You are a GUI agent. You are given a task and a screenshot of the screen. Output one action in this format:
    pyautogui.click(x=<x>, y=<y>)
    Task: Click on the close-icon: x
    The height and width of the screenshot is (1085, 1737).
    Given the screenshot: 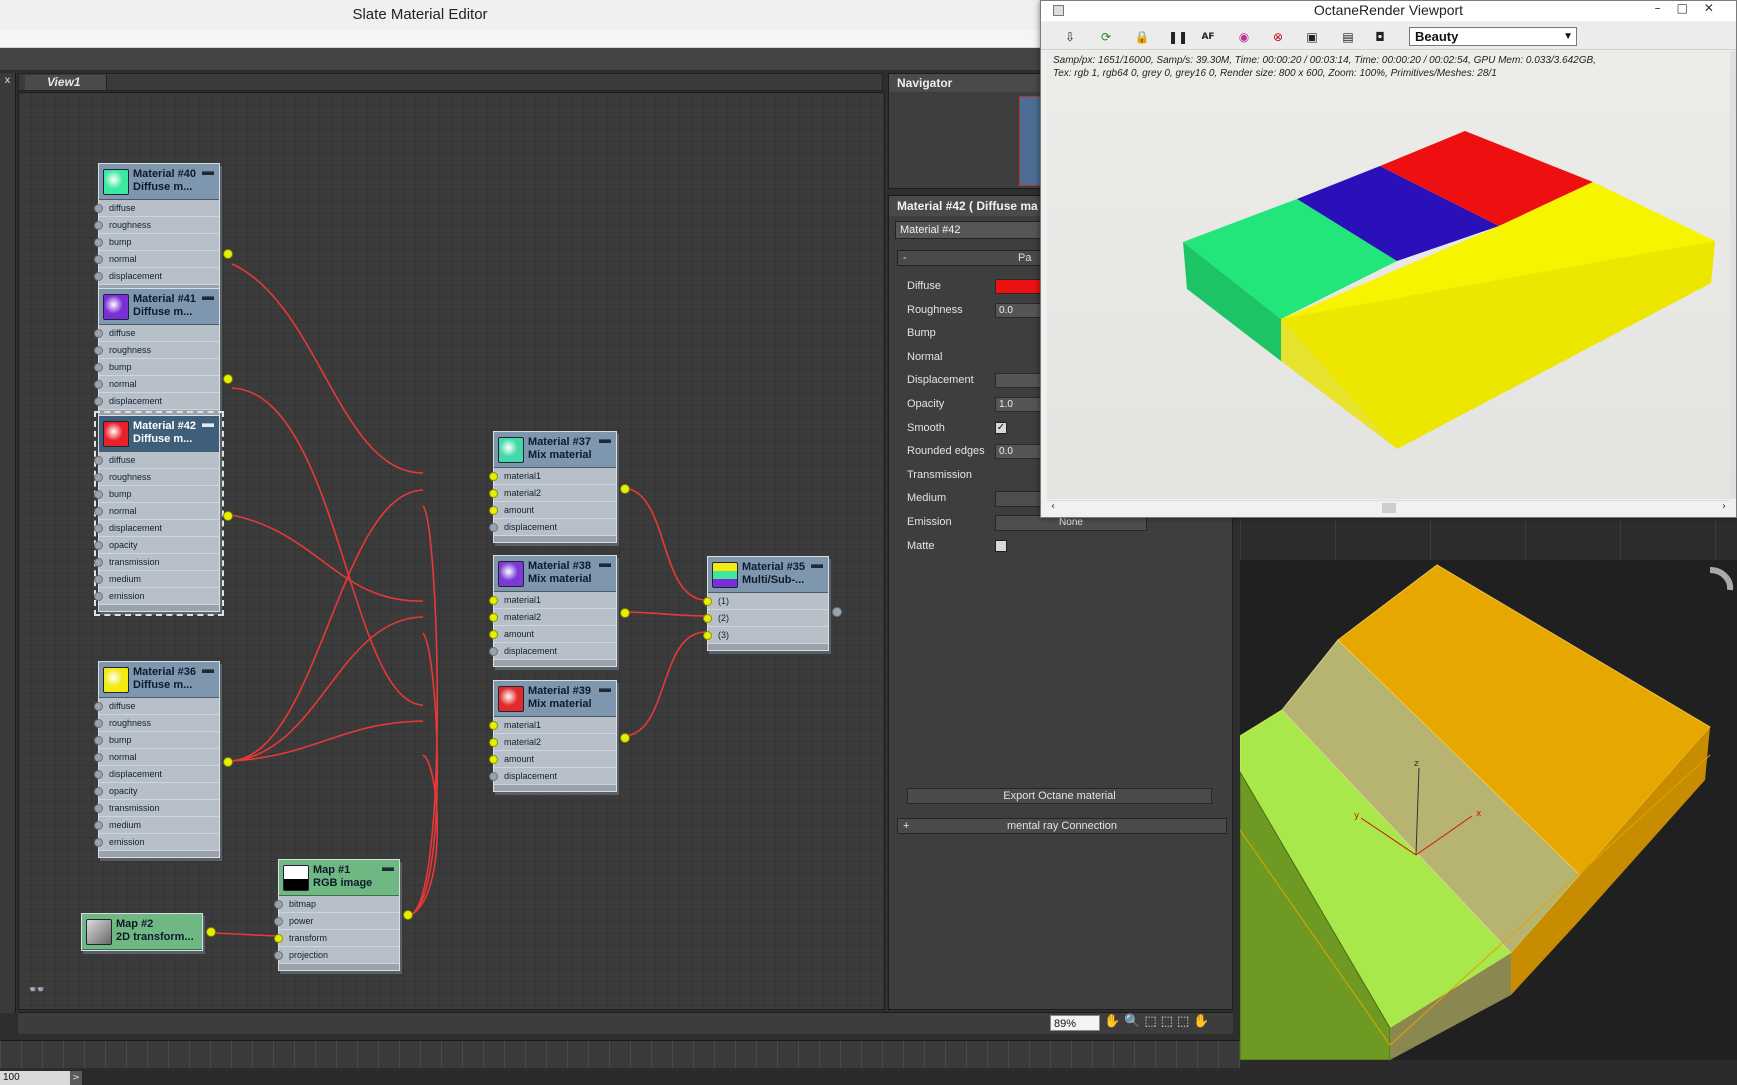 What is the action you would take?
    pyautogui.click(x=7, y=80)
    